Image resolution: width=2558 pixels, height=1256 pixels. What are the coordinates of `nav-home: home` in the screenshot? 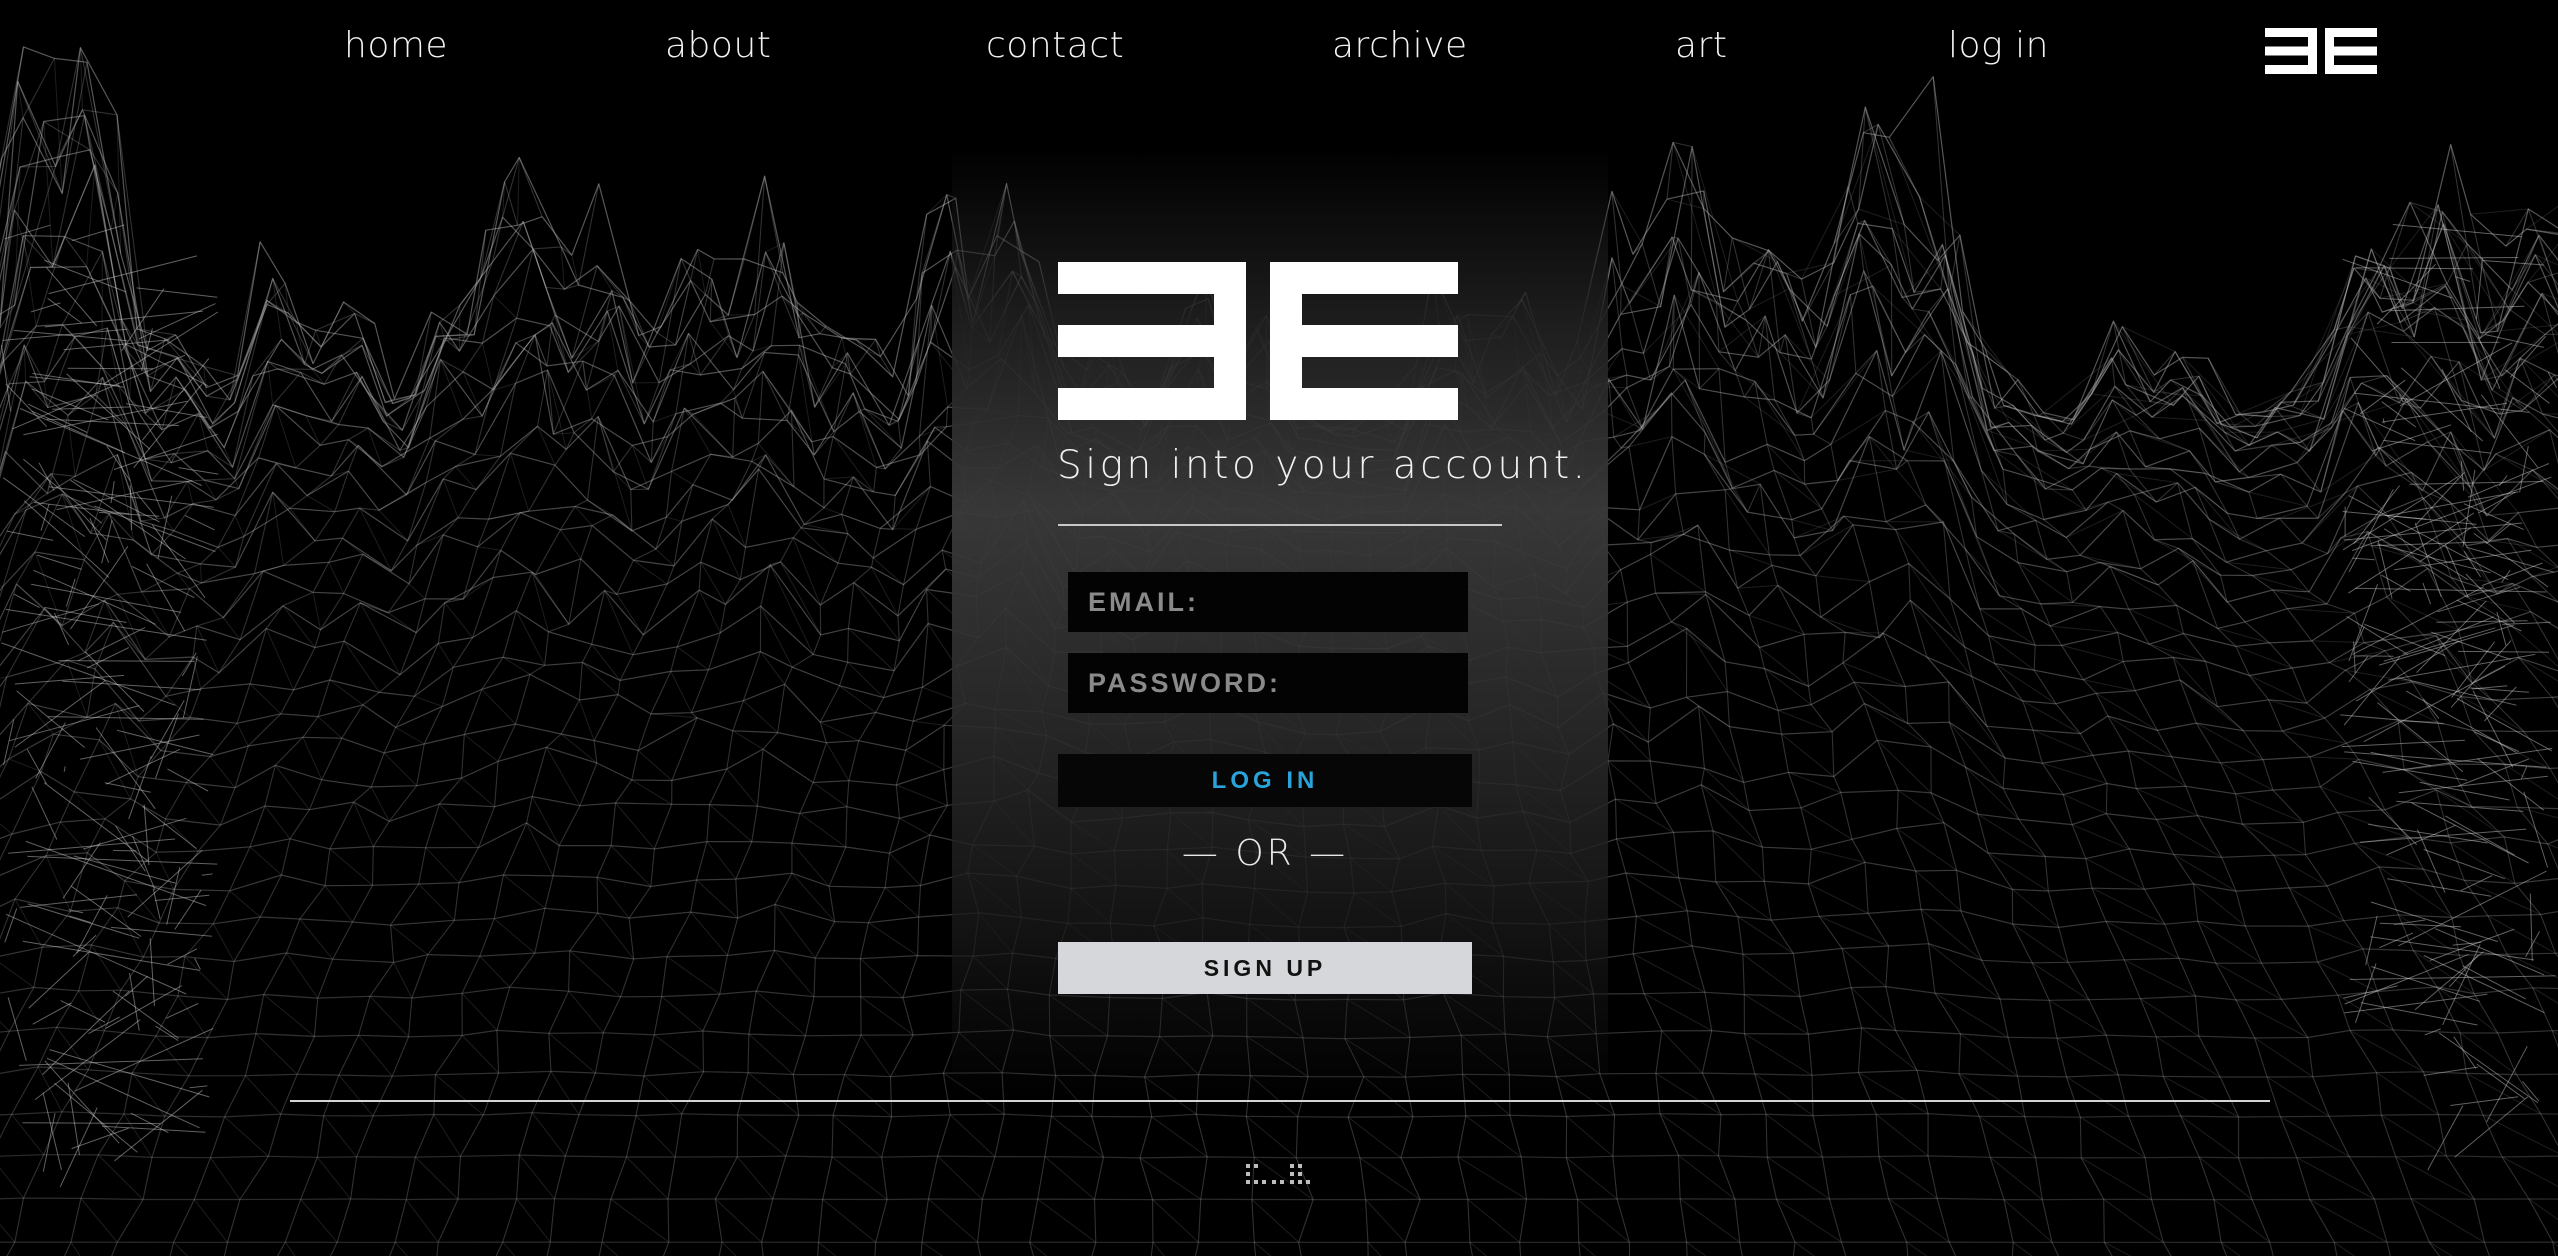 It's located at (396, 46).